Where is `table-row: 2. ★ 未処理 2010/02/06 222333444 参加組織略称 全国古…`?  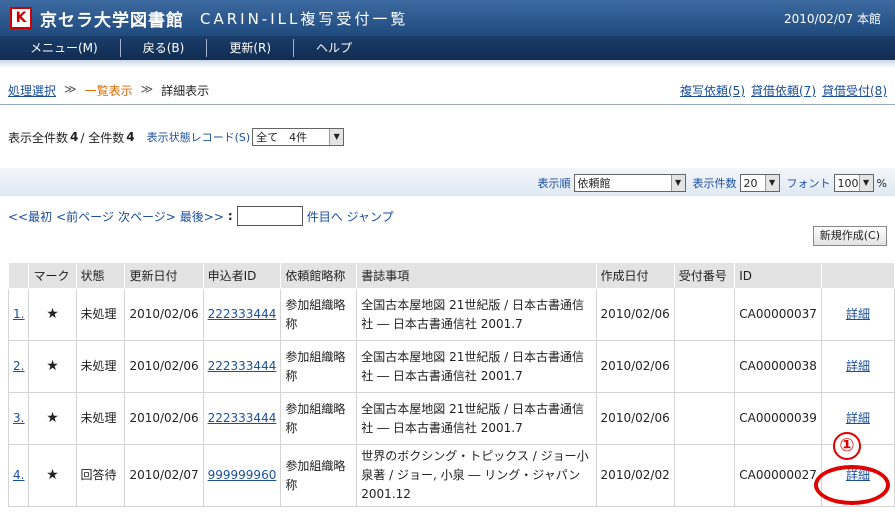
table-row: 2. ★ 未処理 2010/02/06 222333444 参加組織略称 全国古… is located at coordinates (451, 366).